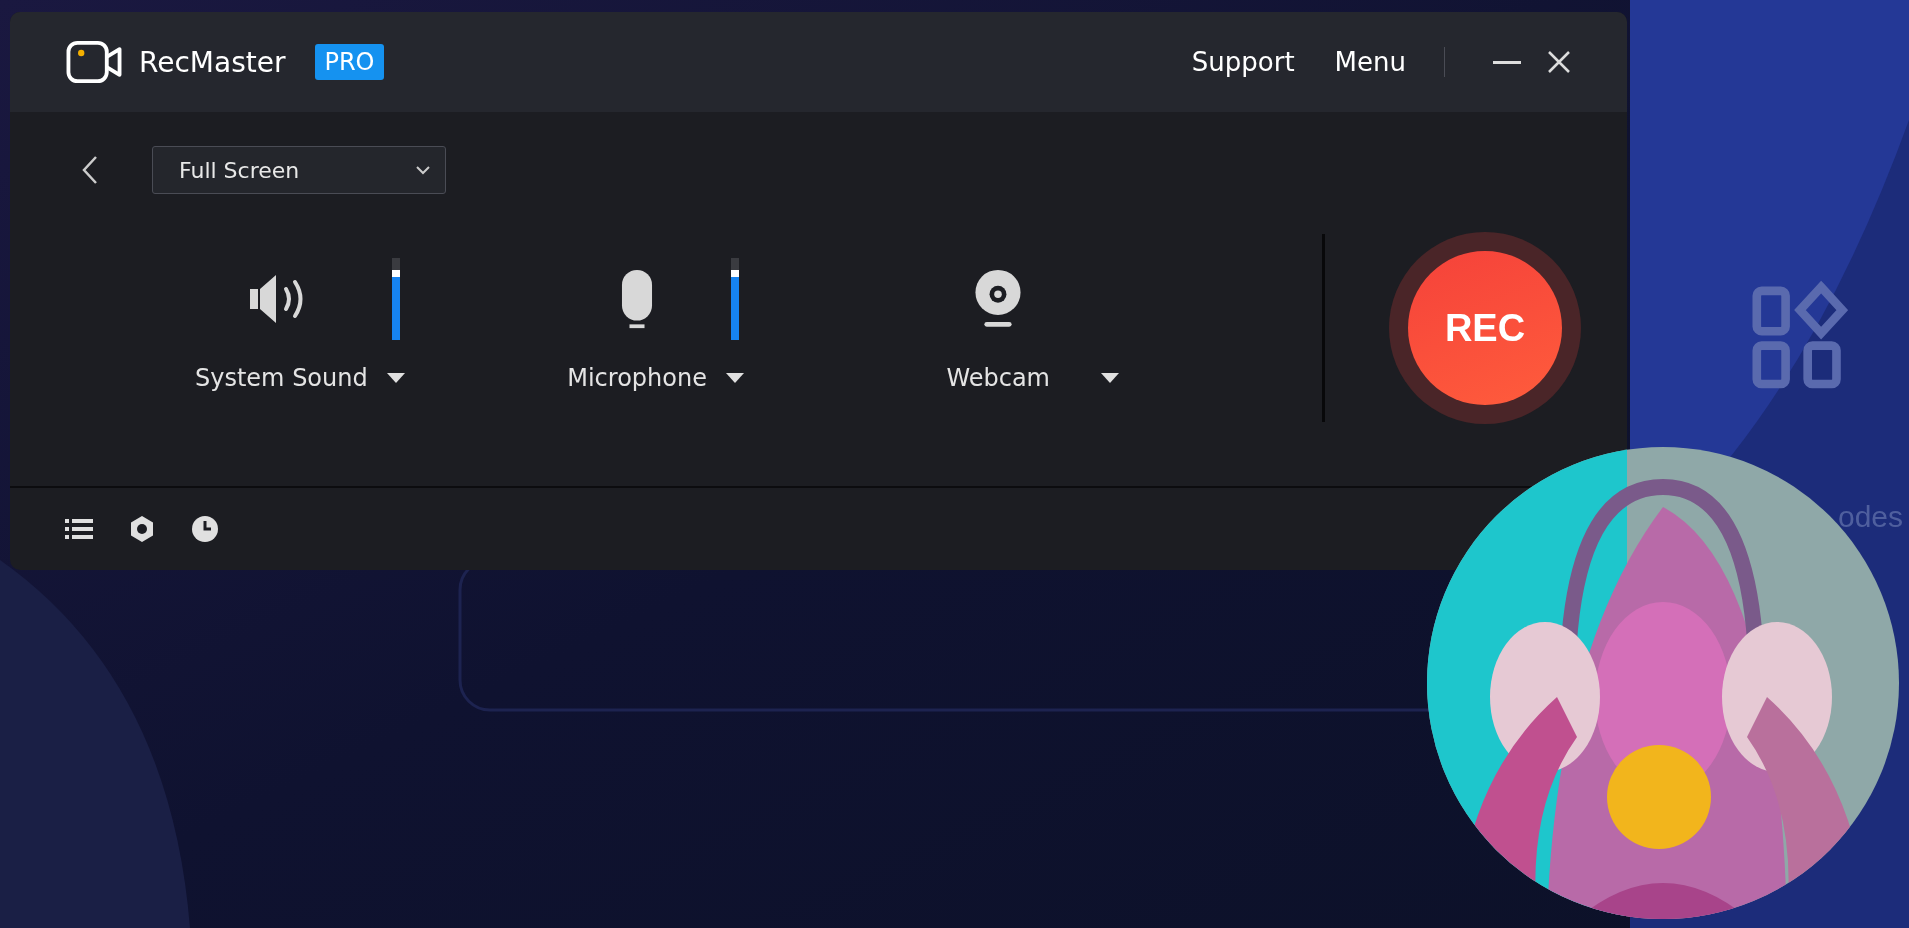  Describe the element at coordinates (94, 62) in the screenshot. I see `camera-logo-icon` at that location.